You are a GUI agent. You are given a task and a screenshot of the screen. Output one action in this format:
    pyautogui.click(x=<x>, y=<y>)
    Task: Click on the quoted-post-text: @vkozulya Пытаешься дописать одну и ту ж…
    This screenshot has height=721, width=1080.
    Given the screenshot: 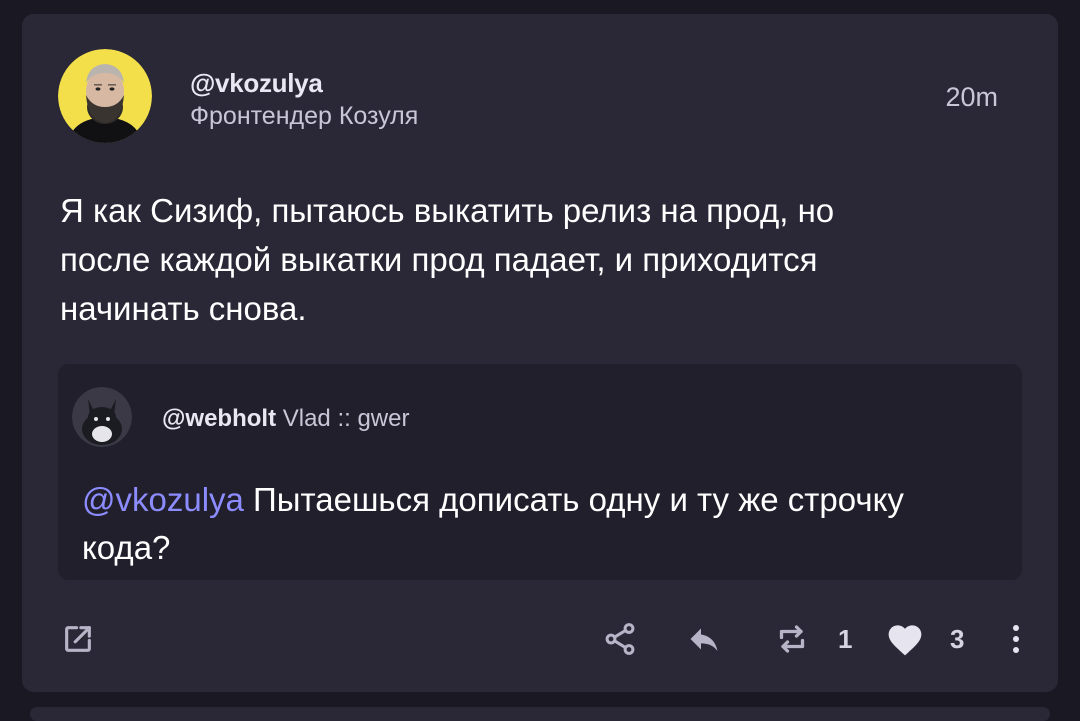 What is the action you would take?
    pyautogui.click(x=532, y=524)
    